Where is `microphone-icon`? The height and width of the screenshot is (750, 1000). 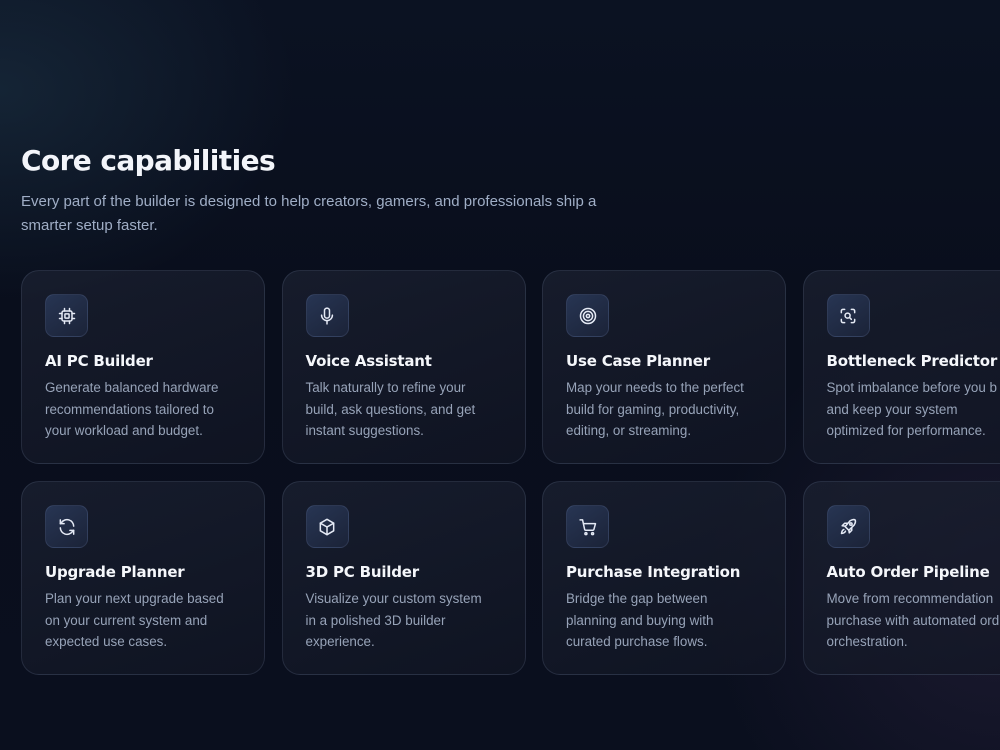 microphone-icon is located at coordinates (327, 315).